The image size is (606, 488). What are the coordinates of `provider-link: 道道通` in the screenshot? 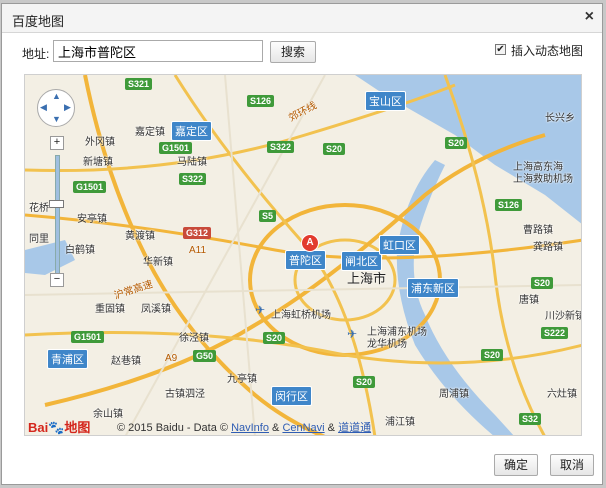 It's located at (354, 428).